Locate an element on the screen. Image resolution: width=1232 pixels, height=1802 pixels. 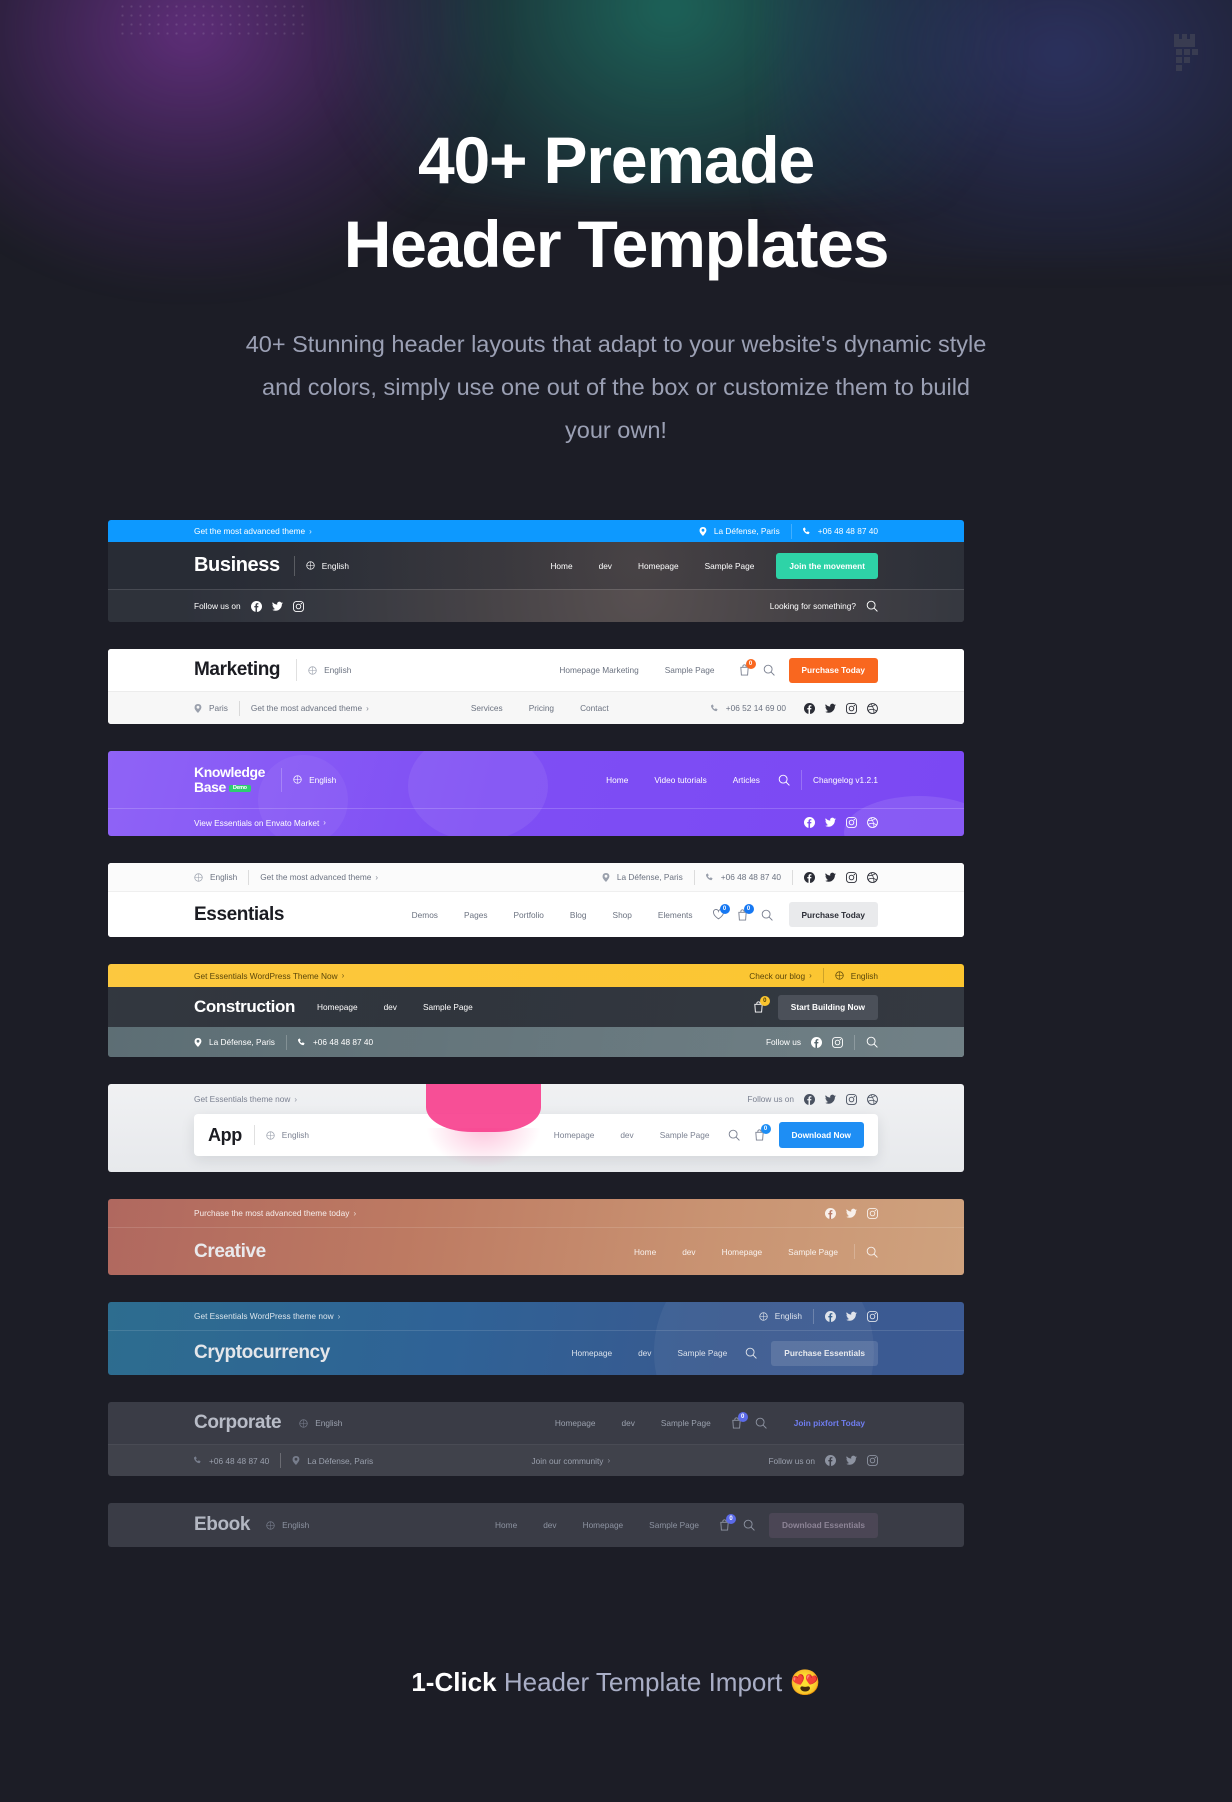
marketing-nav-item: Homepage Marketing is located at coordinates (598, 670).